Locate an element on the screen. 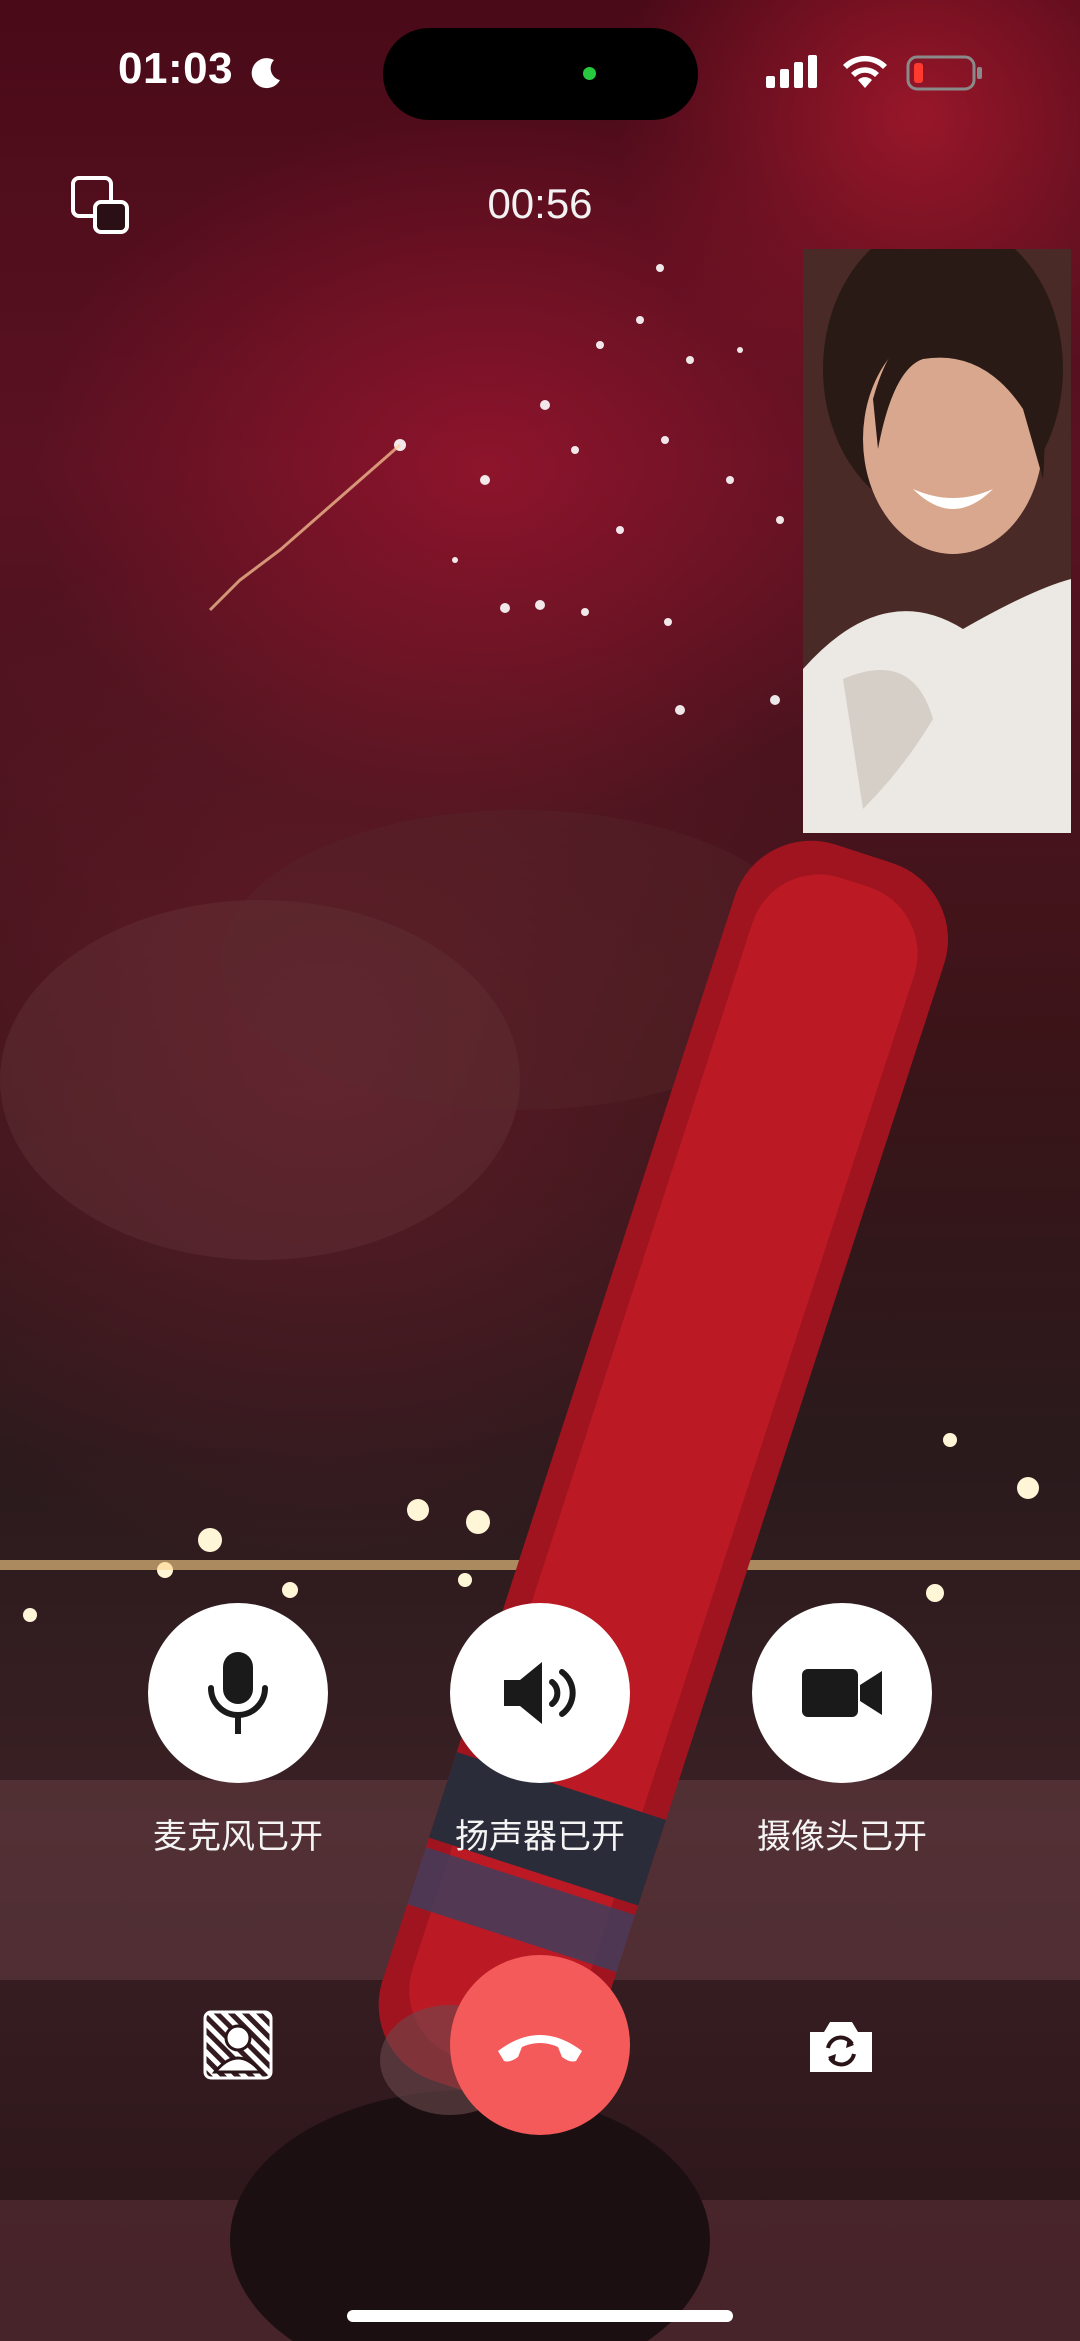 The image size is (1080, 2341). home-indicator is located at coordinates (540, 2316).